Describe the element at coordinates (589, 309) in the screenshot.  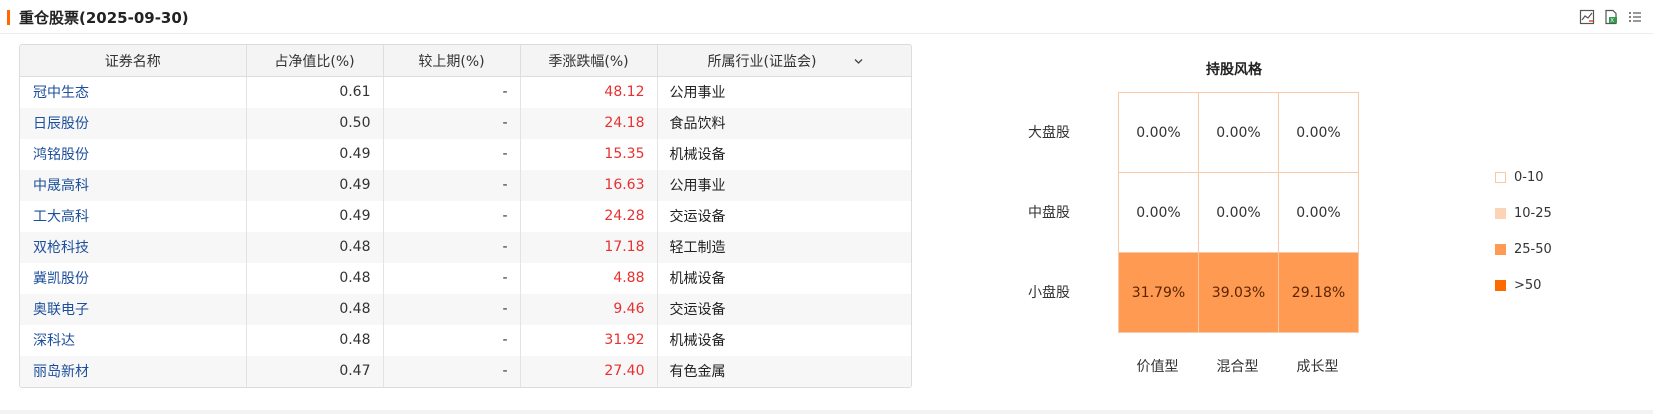
I see `quarter-change-cell: 9.46` at that location.